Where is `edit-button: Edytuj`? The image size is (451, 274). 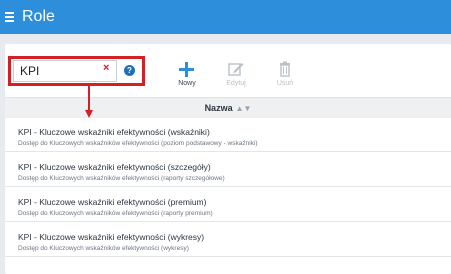 edit-button: Edytuj is located at coordinates (236, 73).